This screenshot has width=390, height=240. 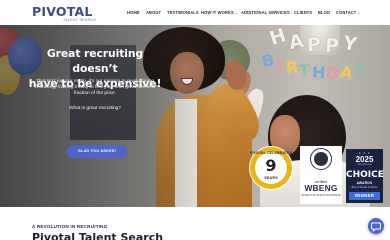 I want to click on nav-additional-services: ADDITIONAL SERVICES⌄, so click(x=267, y=13).